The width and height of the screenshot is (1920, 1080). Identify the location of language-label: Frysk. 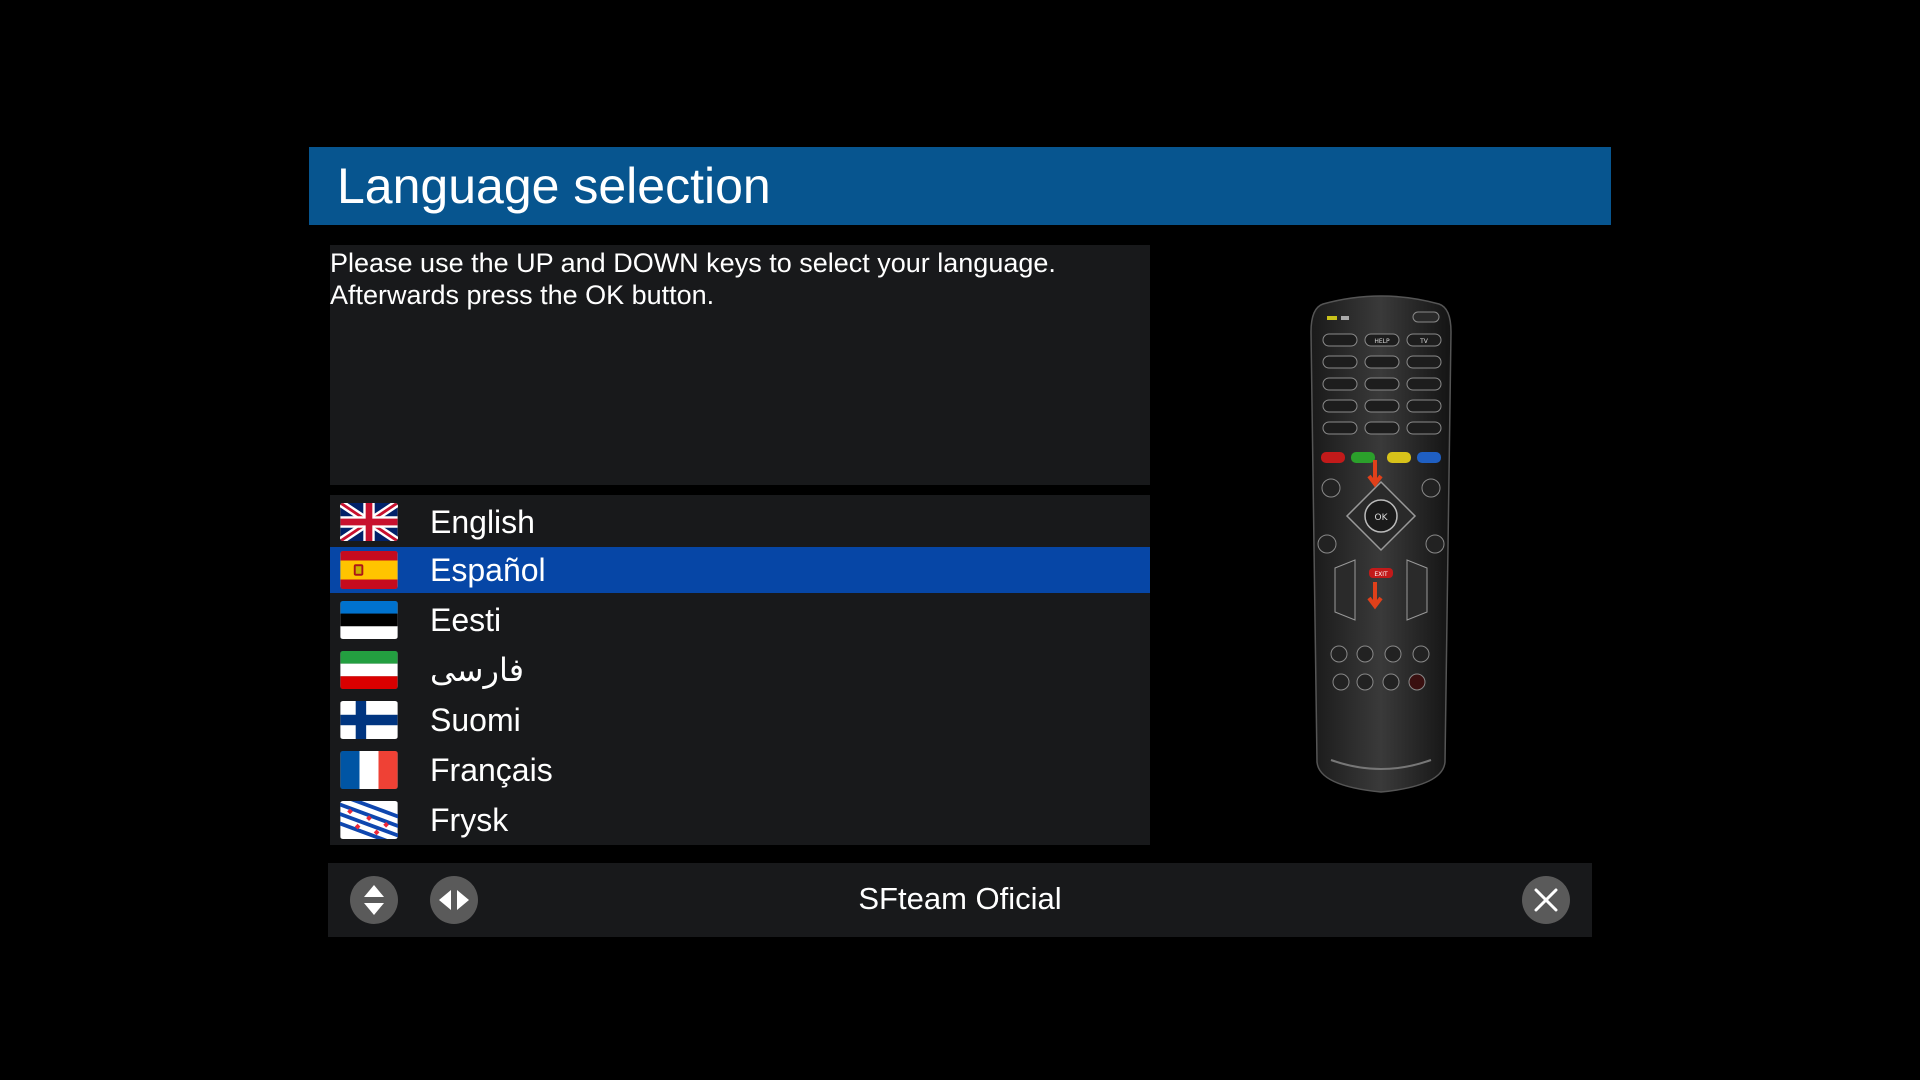
(469, 819).